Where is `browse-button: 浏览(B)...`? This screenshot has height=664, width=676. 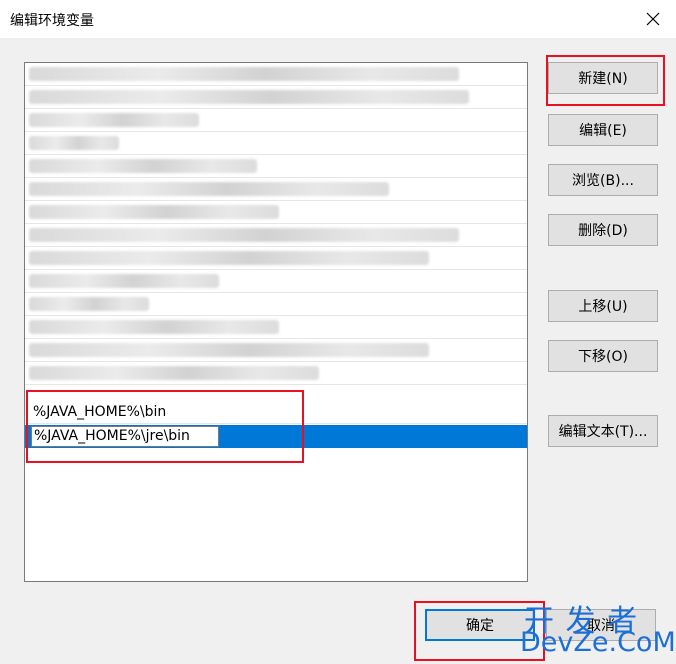 browse-button: 浏览(B)... is located at coordinates (603, 180).